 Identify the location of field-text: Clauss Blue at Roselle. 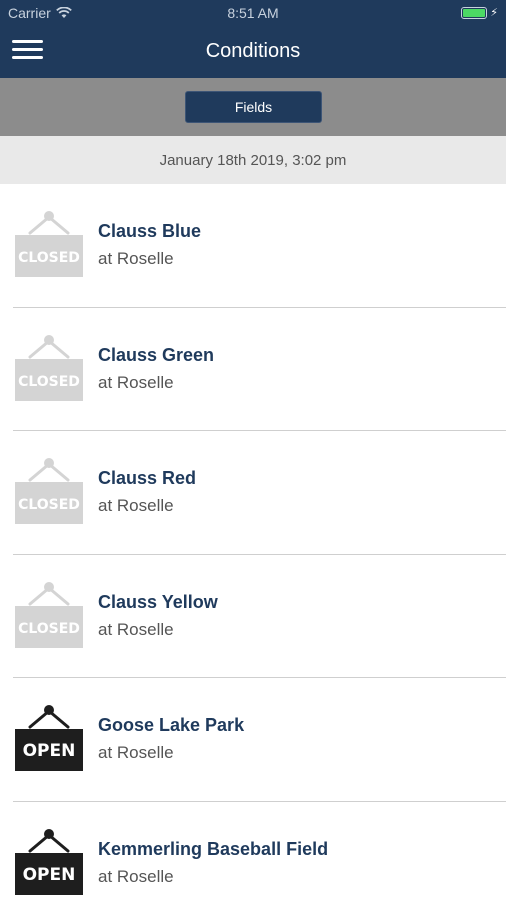
(149, 245).